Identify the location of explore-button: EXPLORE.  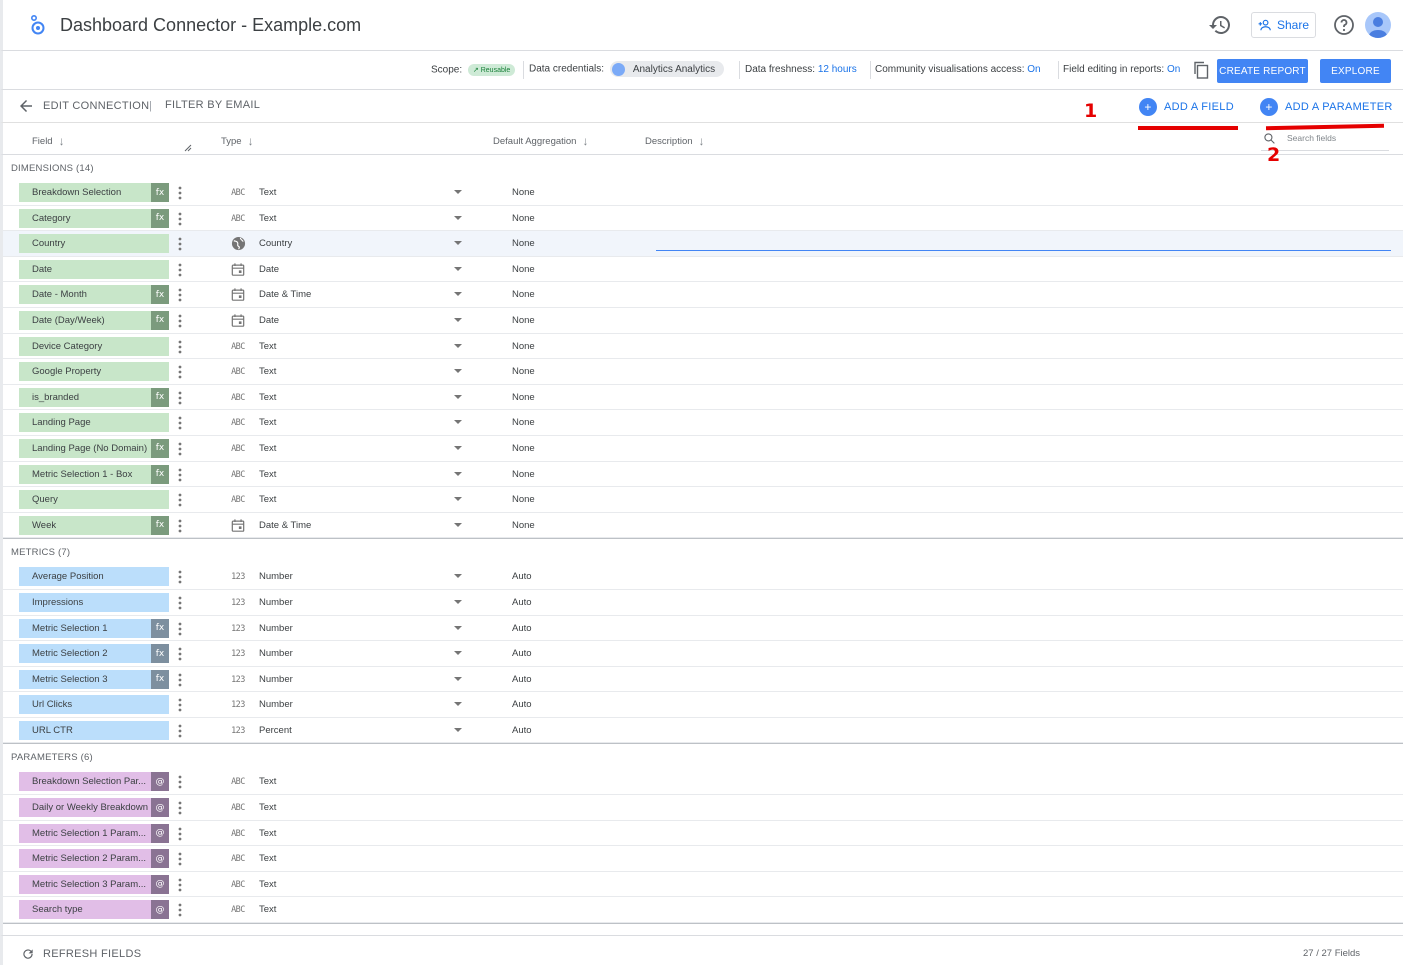
(1355, 71).